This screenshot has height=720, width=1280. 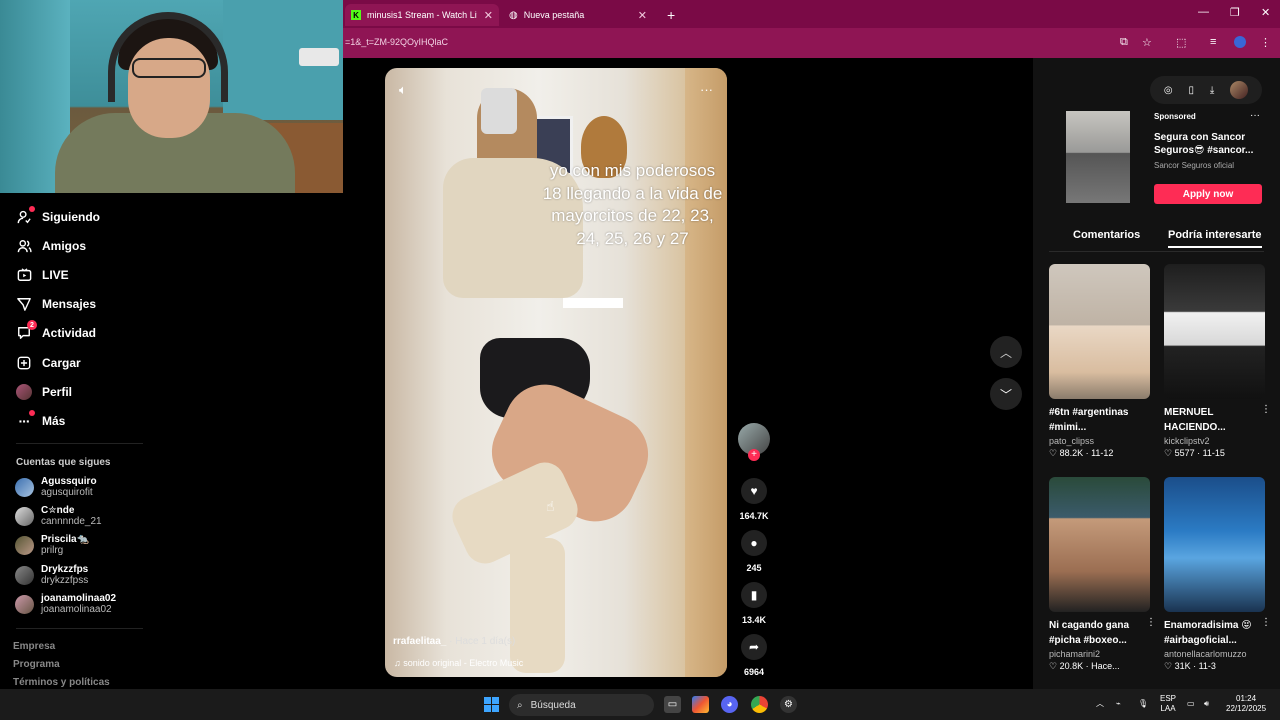 I want to click on apply-now-button: Apply now, so click(x=1208, y=194).